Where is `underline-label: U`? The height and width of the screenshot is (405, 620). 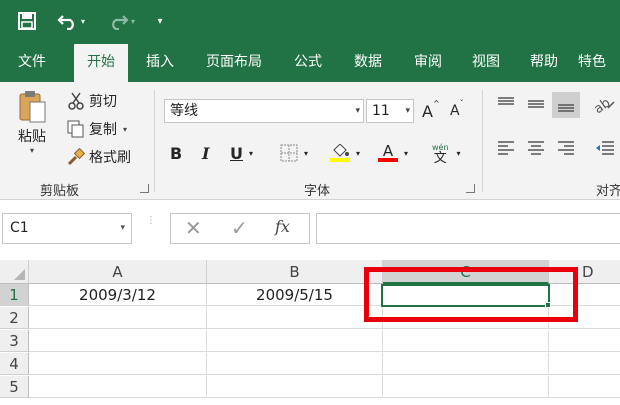
underline-label: U is located at coordinates (236, 153).